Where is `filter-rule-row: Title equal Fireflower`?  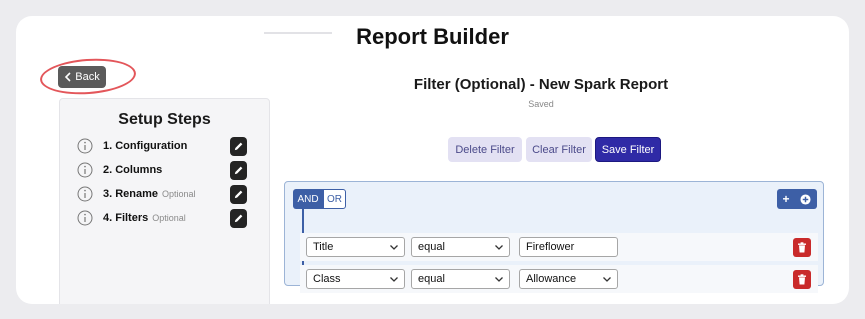 filter-rule-row: Title equal Fireflower is located at coordinates (559, 247).